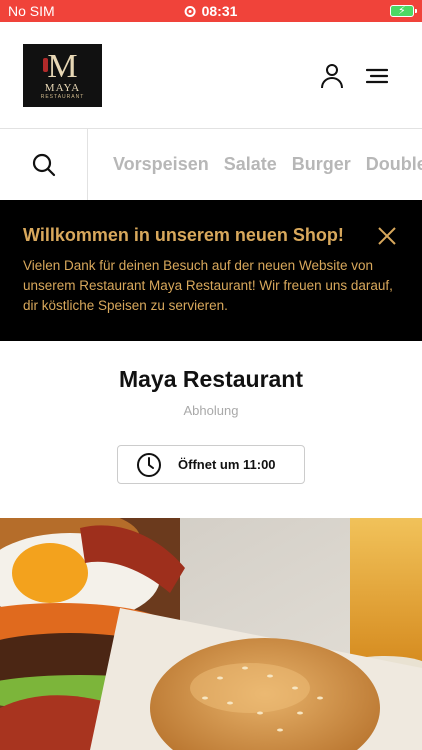  What do you see at coordinates (190, 11) in the screenshot?
I see `recording-icon` at bounding box center [190, 11].